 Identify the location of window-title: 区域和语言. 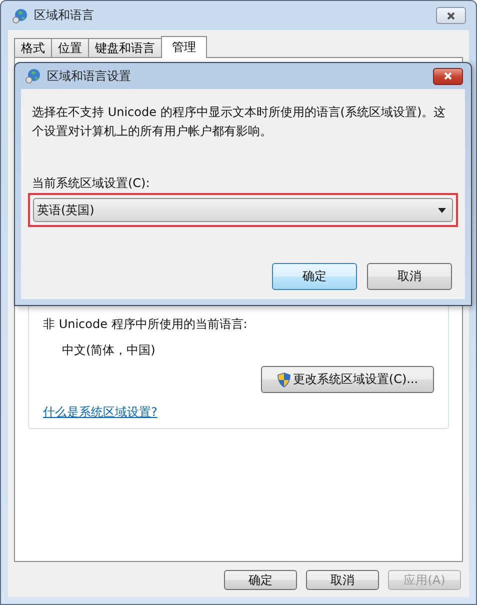
(64, 15).